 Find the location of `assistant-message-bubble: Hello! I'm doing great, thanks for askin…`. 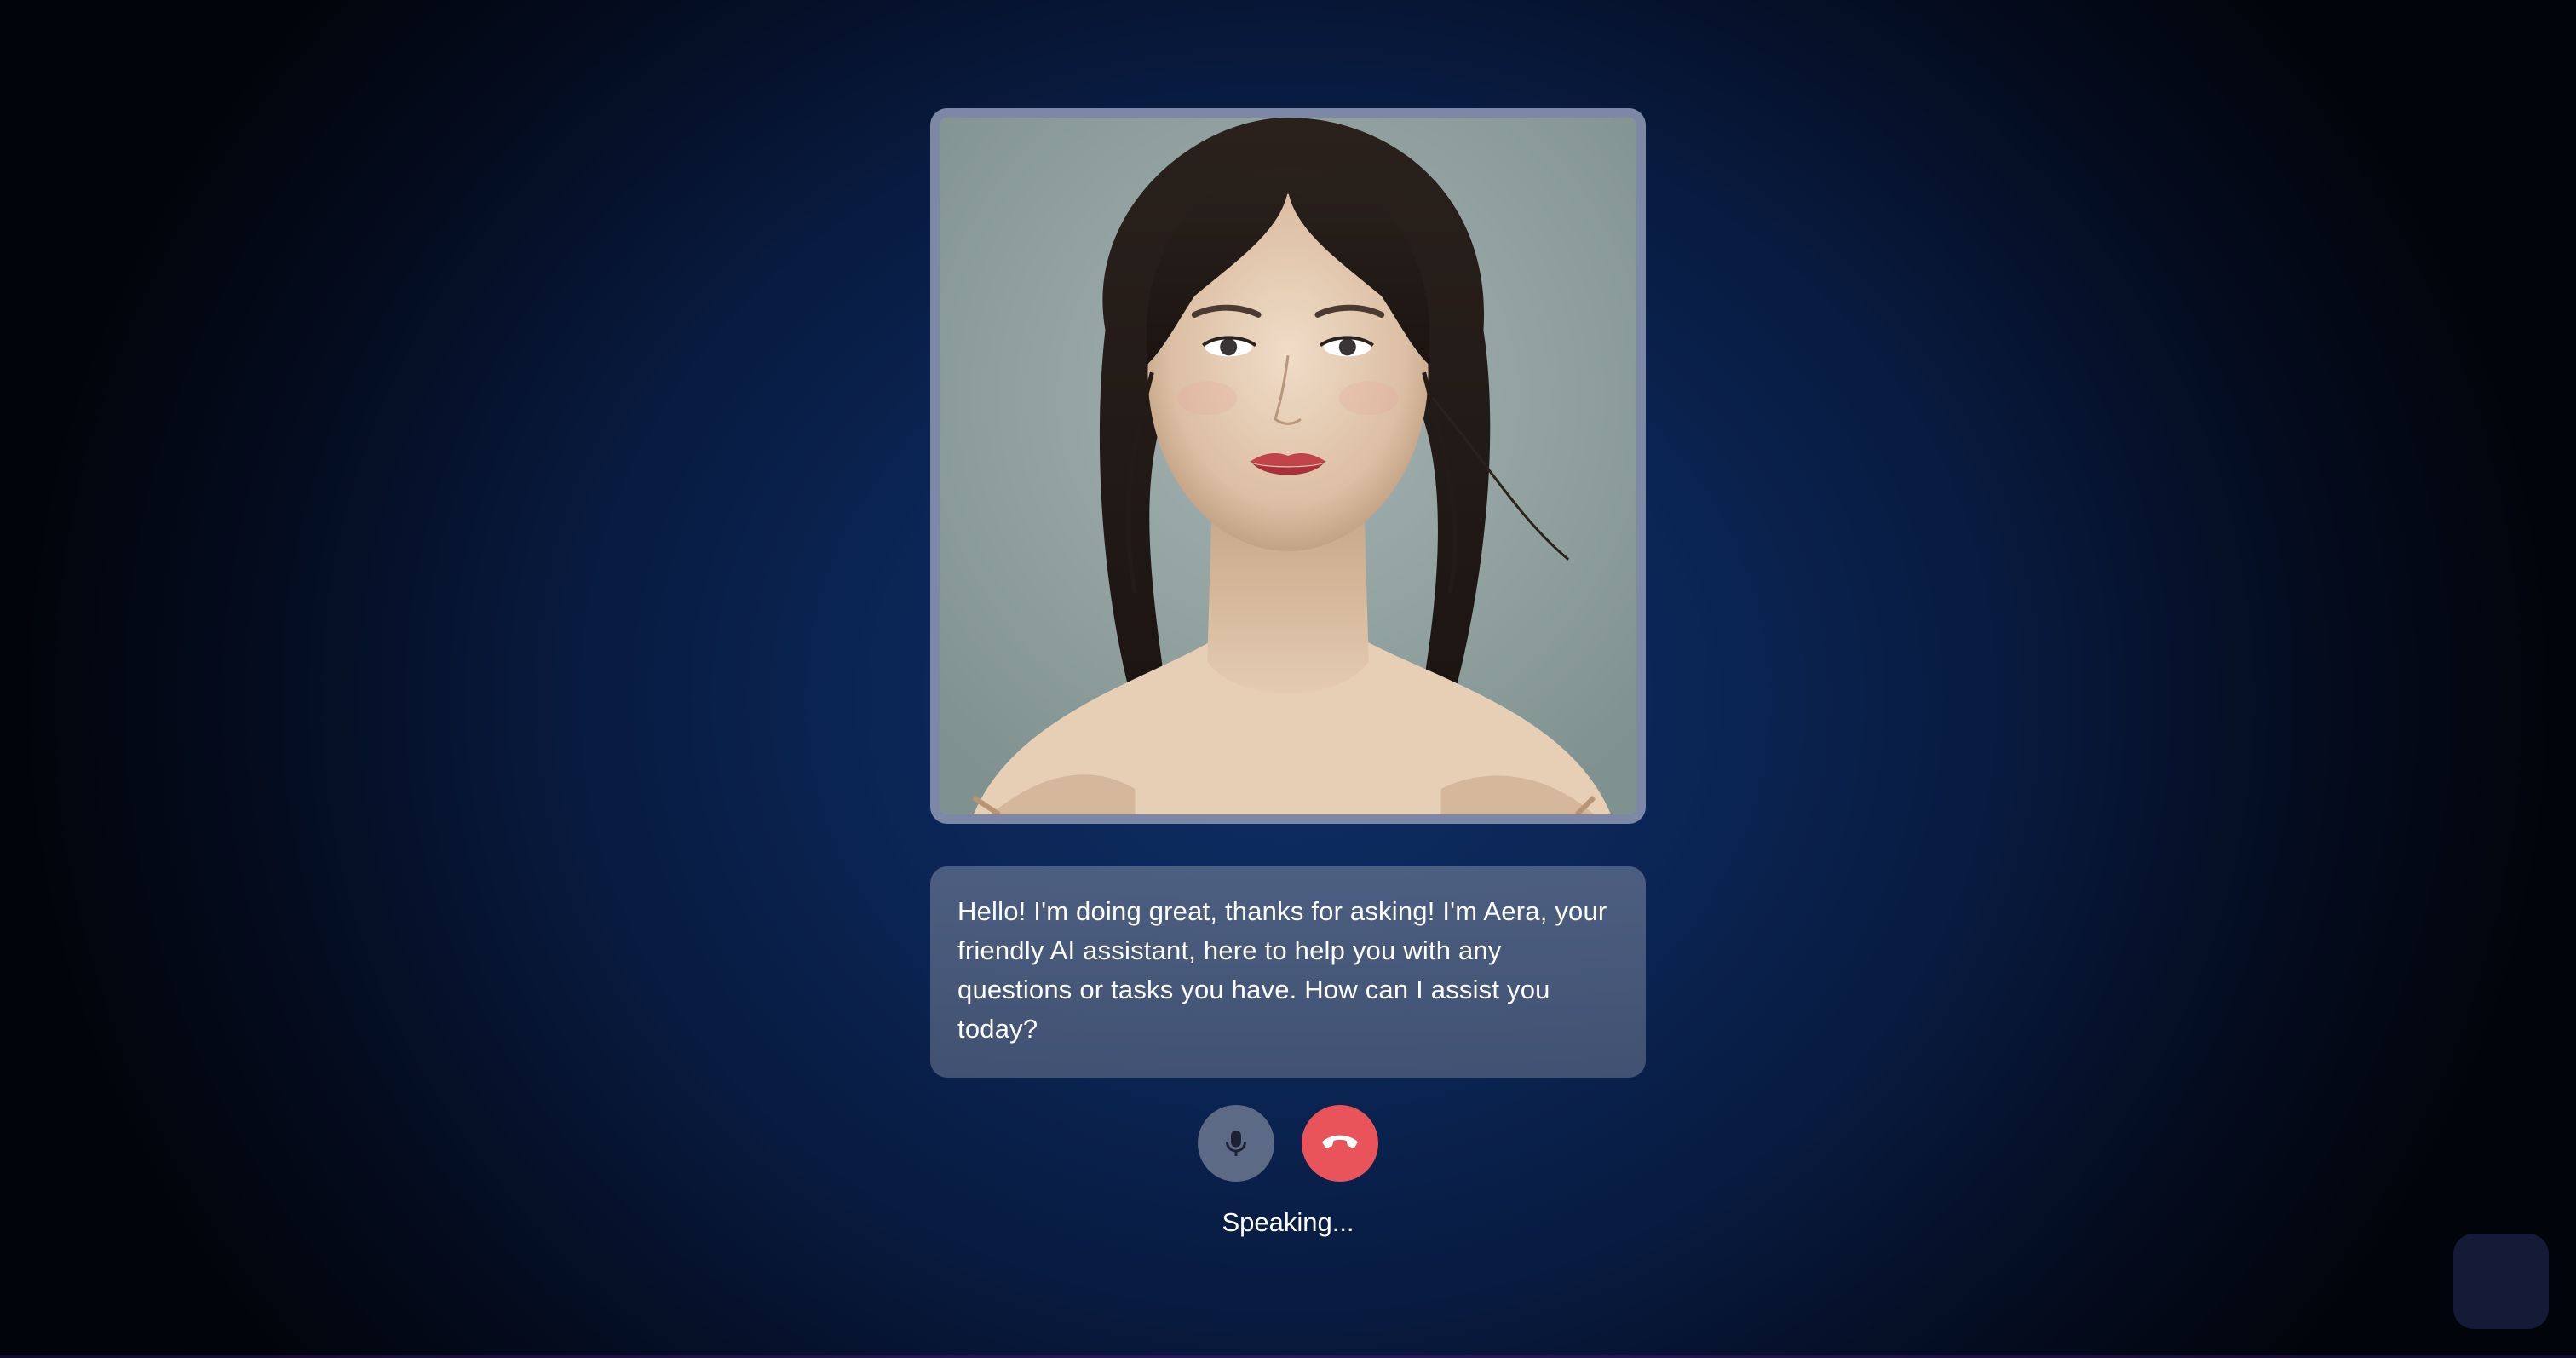

assistant-message-bubble: Hello! I'm doing great, thanks for askin… is located at coordinates (1288, 972).